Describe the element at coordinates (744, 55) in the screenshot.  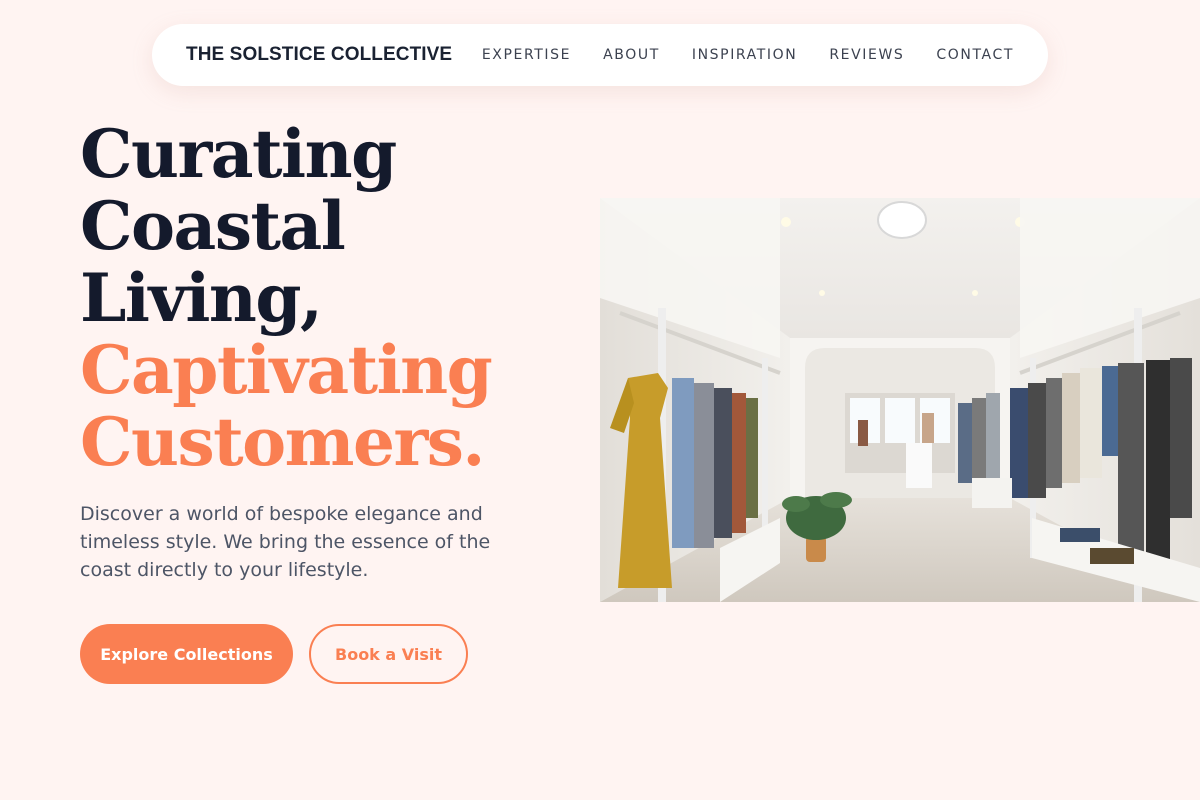
I see `nav-link-inspiration: INSPIRATION` at that location.